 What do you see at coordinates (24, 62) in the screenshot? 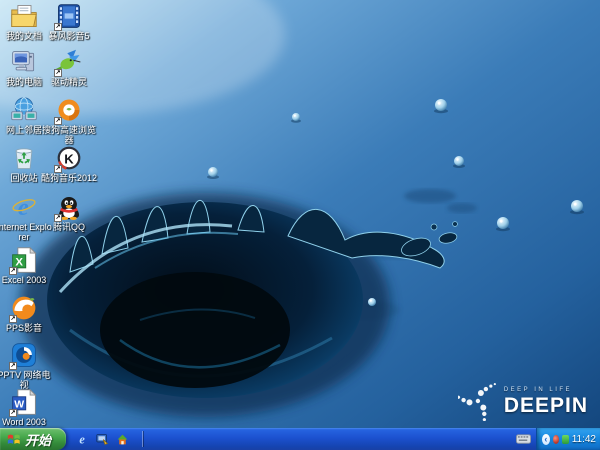
I see `my-computer-icon` at bounding box center [24, 62].